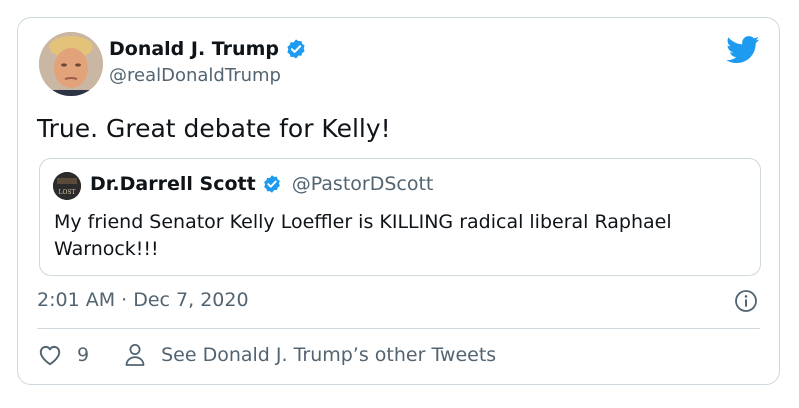 The height and width of the screenshot is (408, 799). I want to click on tweet-timestamp: 2:01 AM · Dec 7, 2020, so click(143, 300).